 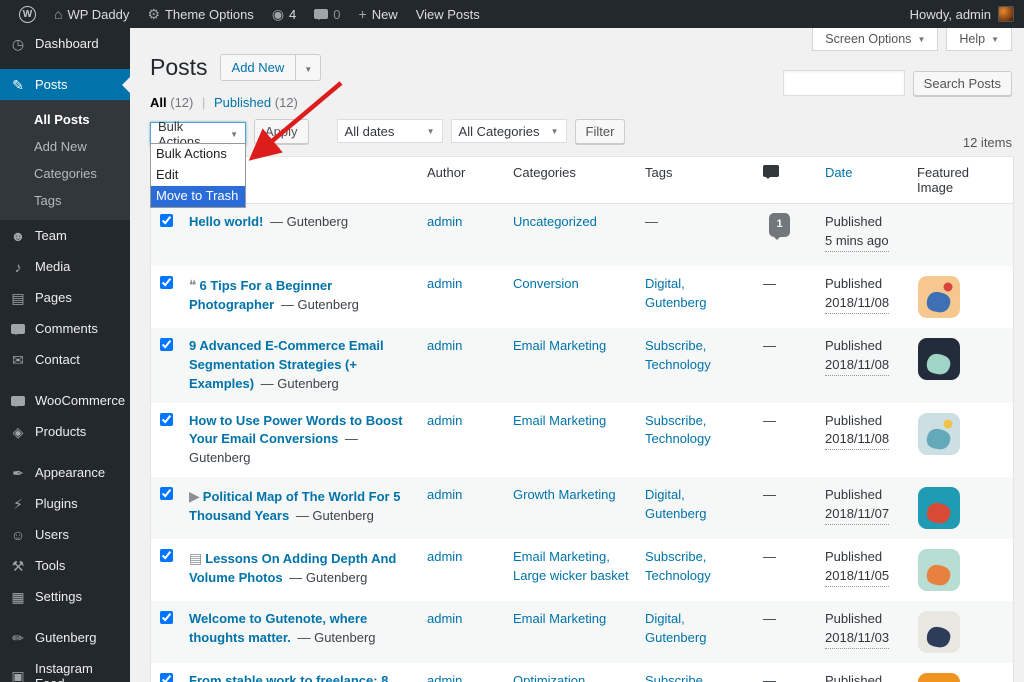 I want to click on new-content-menu: + New, so click(x=378, y=14).